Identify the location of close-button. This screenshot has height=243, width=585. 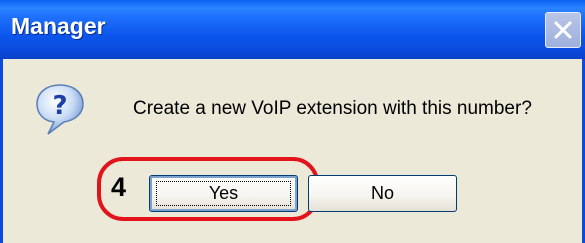
(563, 30).